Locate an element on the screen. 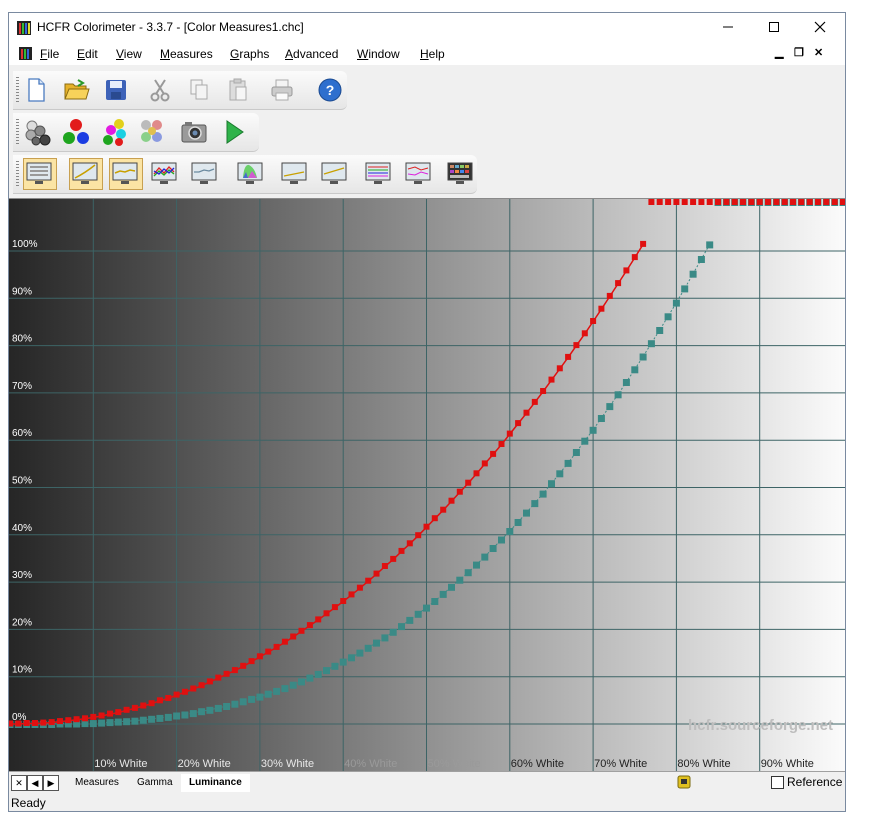 This screenshot has height=838, width=869. rgb-levels-view-button is located at coordinates (164, 174).